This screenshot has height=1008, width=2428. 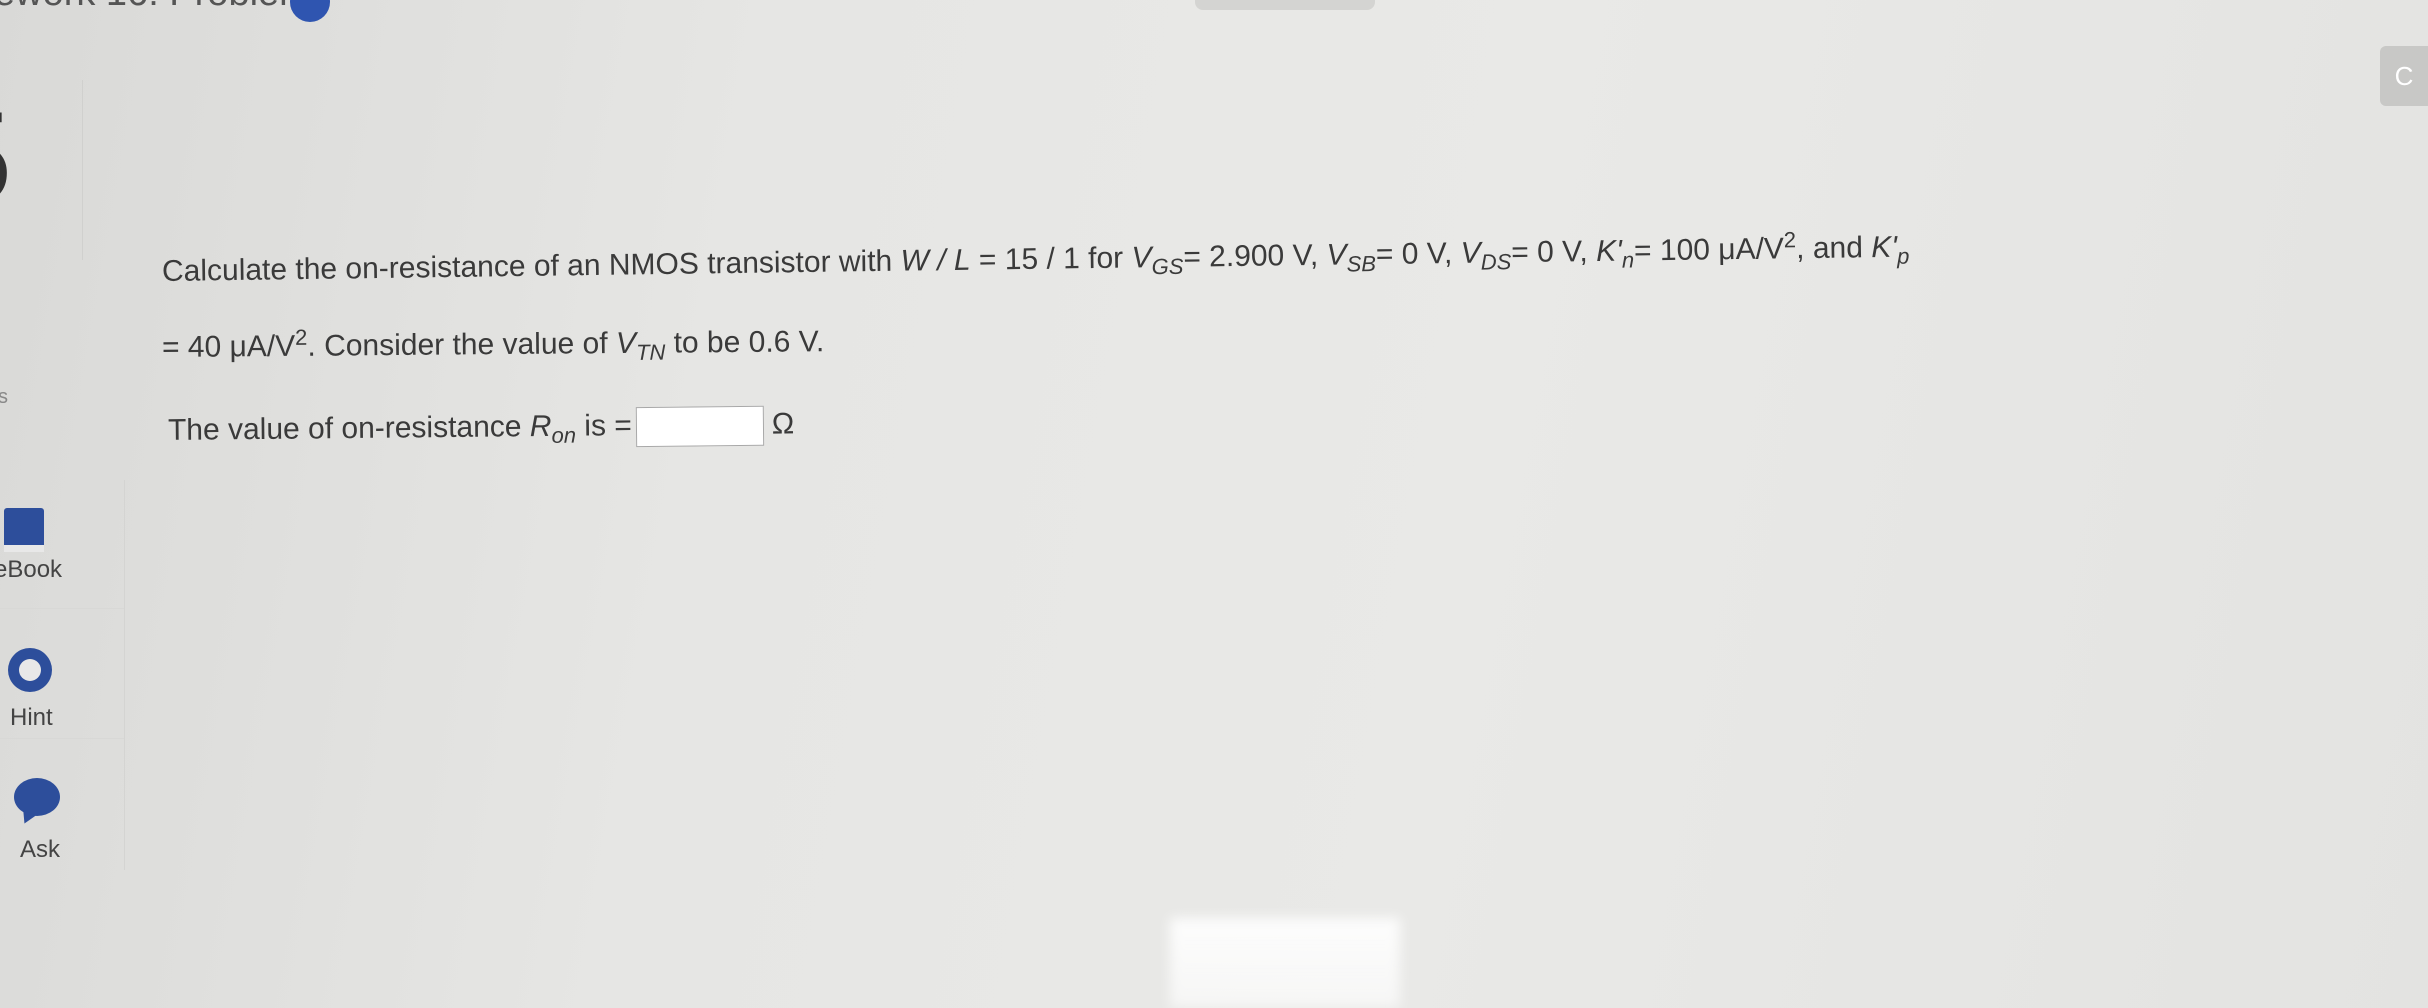 I want to click on hint-label: Hint, so click(x=31, y=717).